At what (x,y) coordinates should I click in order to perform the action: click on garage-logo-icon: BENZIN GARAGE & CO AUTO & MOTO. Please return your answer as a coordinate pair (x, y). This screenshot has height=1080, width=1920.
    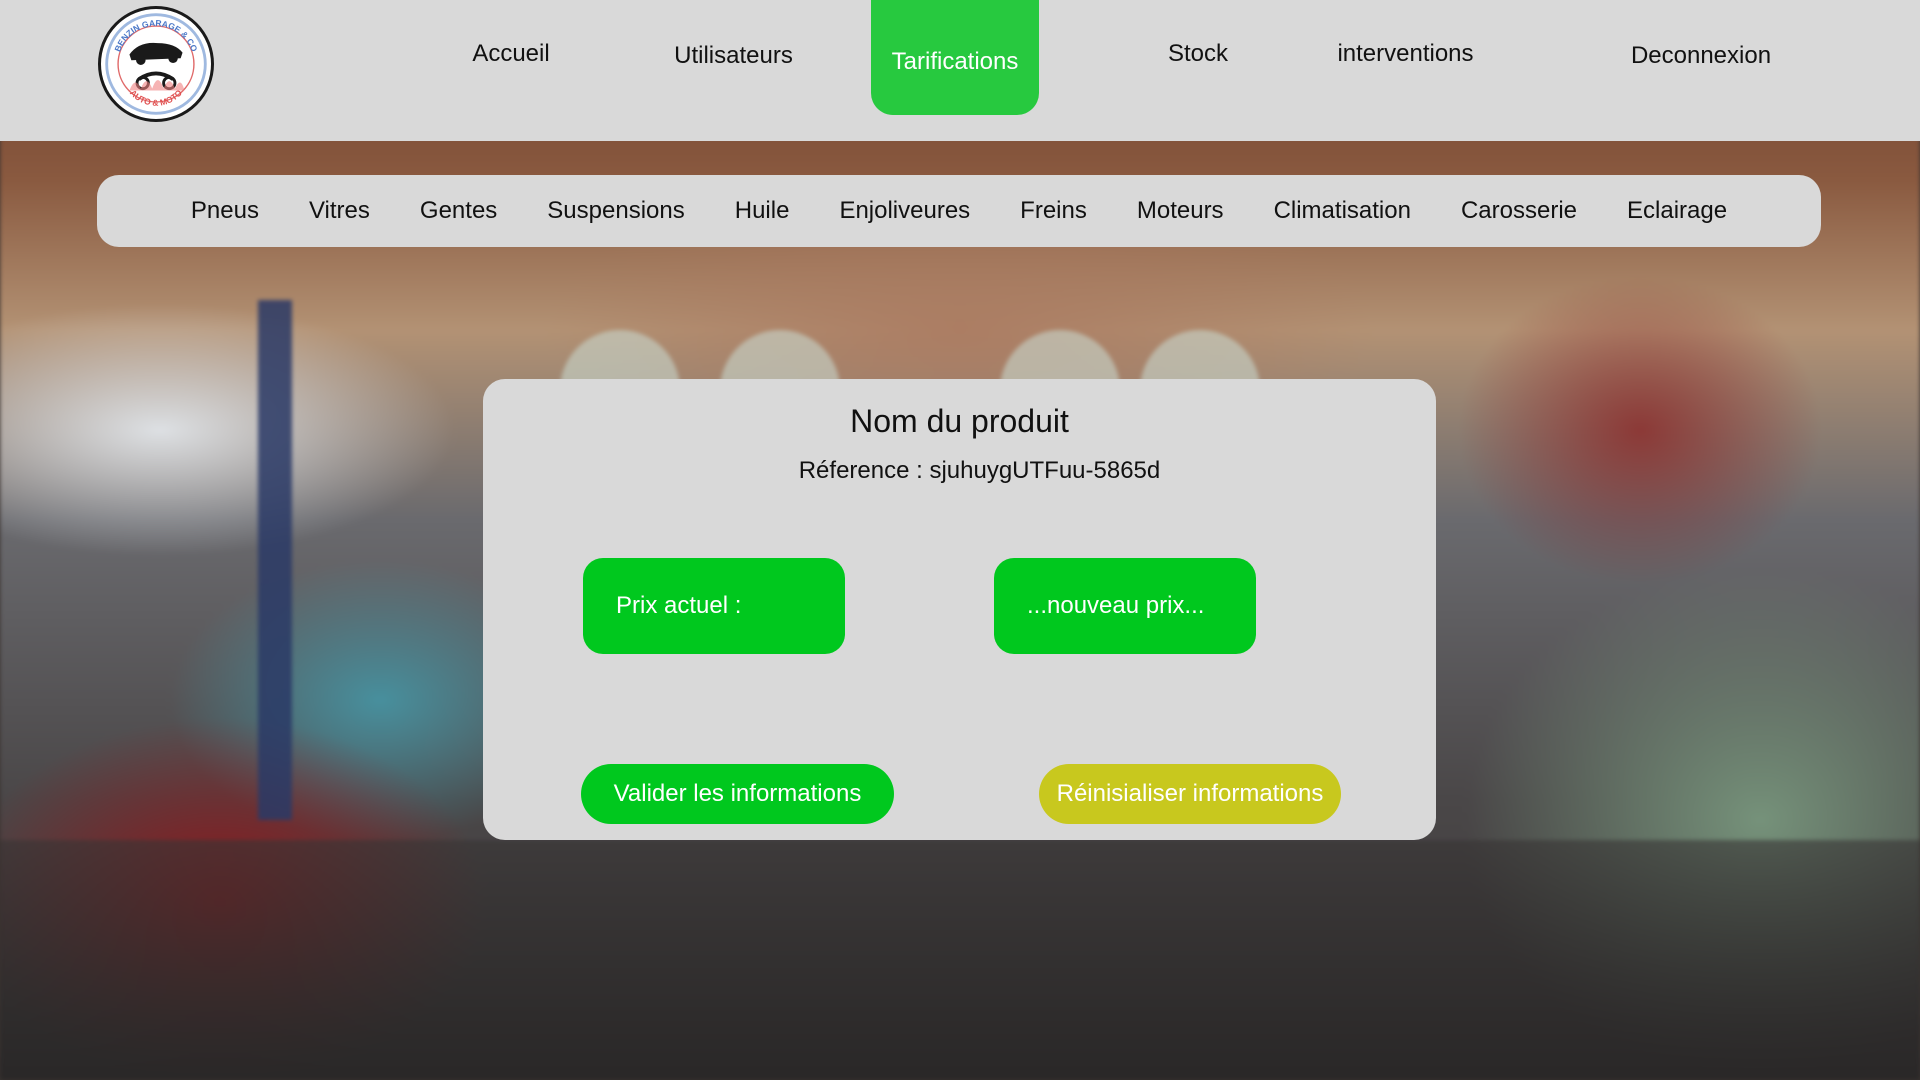
    Looking at the image, I should click on (156, 64).